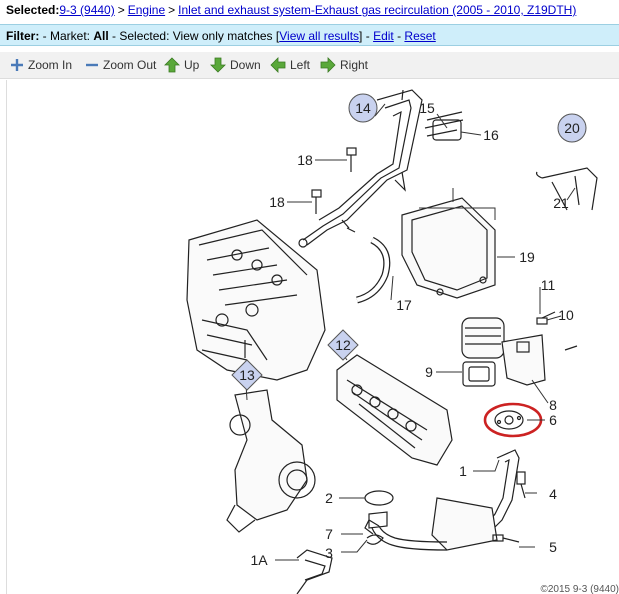 The image size is (619, 594). I want to click on bracket-drawing, so click(569, 189).